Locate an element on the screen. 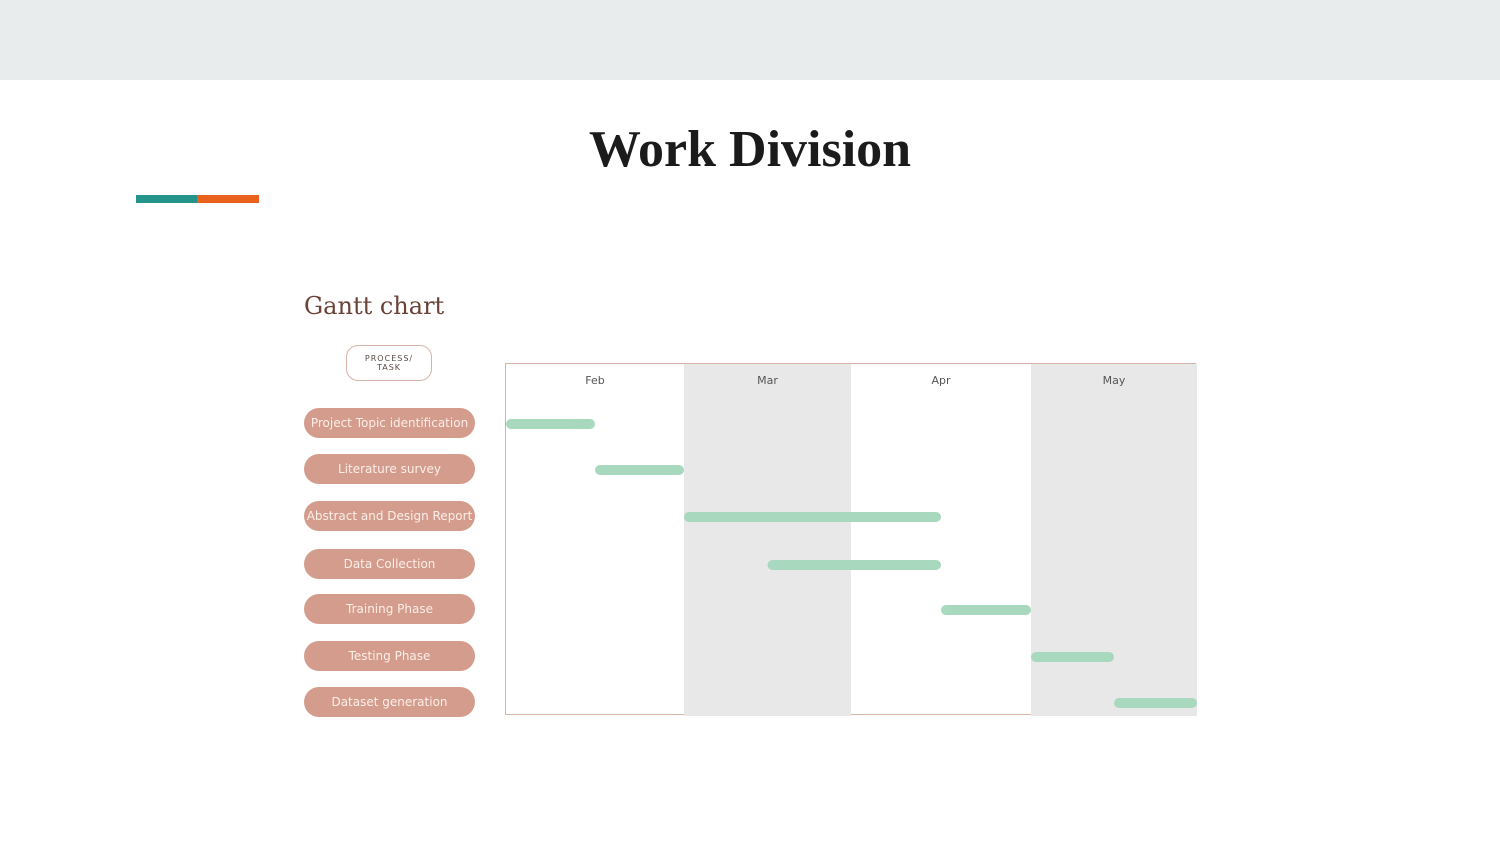  task-label: Testing Phase is located at coordinates (389, 656).